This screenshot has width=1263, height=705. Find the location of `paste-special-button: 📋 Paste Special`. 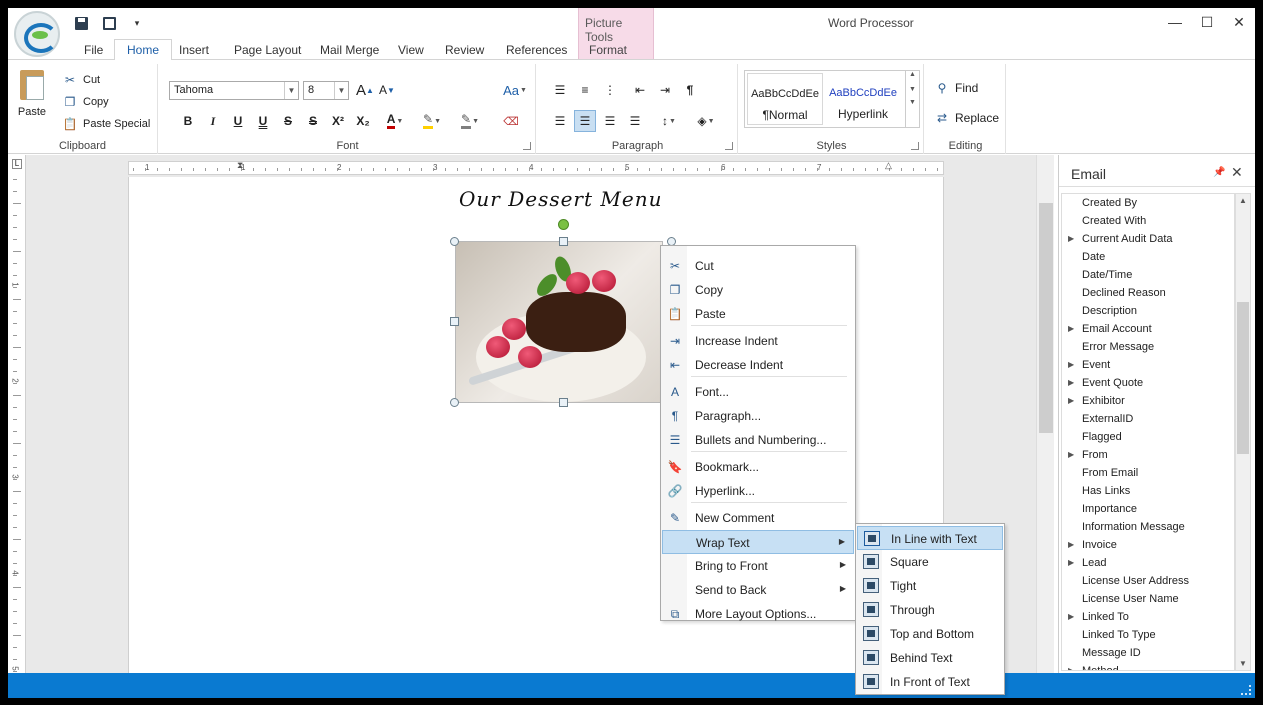

paste-special-button: 📋 Paste Special is located at coordinates (106, 124).